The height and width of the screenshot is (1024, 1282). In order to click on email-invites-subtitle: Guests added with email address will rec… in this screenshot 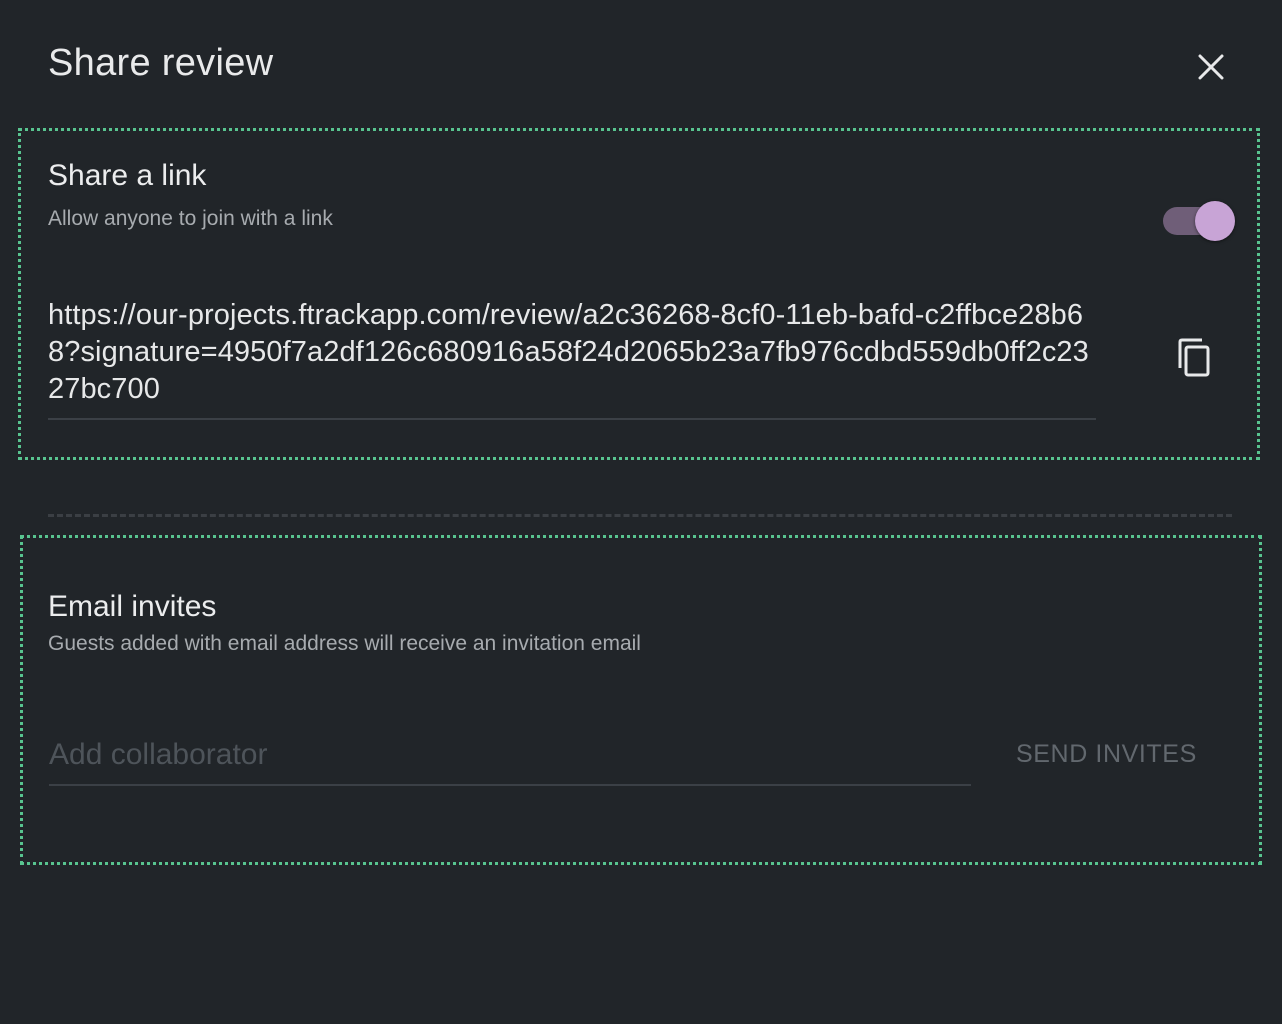, I will do `click(344, 643)`.